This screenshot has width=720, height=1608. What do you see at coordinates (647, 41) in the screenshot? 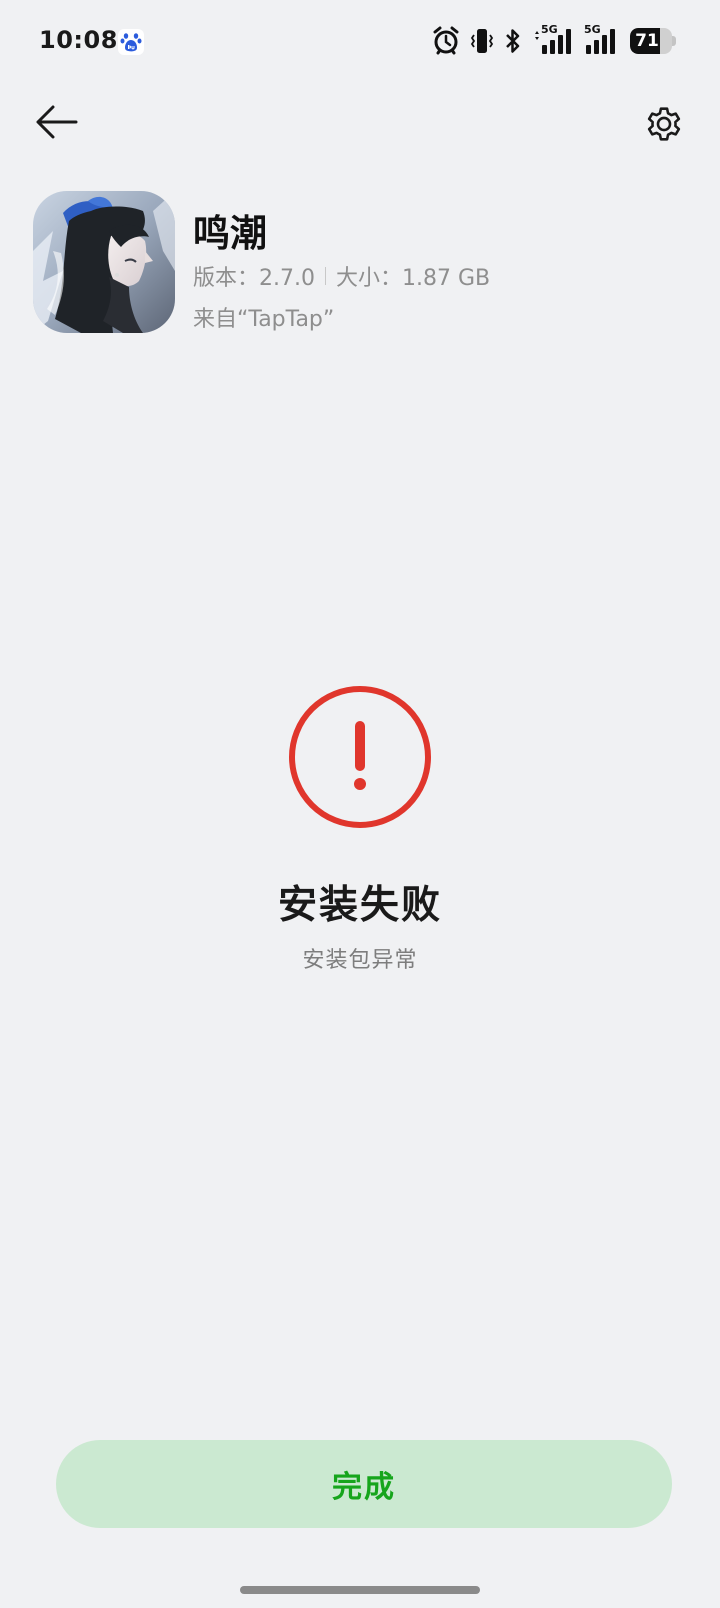
I see `battery-level: 71` at bounding box center [647, 41].